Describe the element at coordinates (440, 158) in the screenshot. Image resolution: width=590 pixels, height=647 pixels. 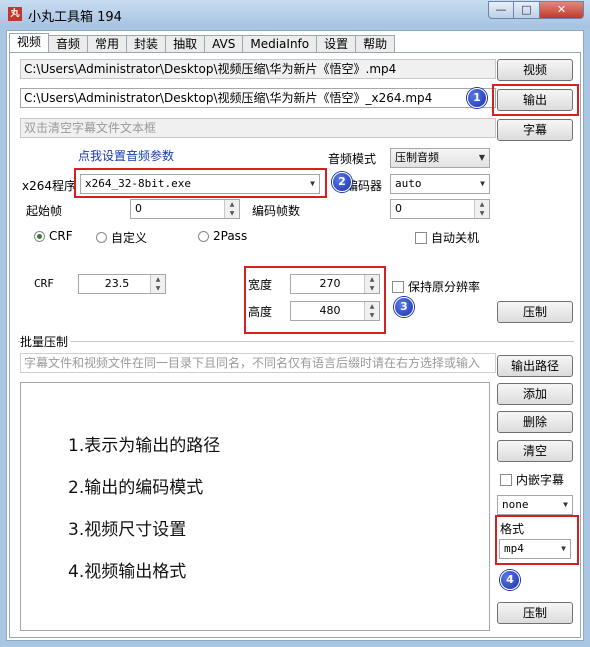
I see `audio-mode-select: 压制音频 ▼` at that location.